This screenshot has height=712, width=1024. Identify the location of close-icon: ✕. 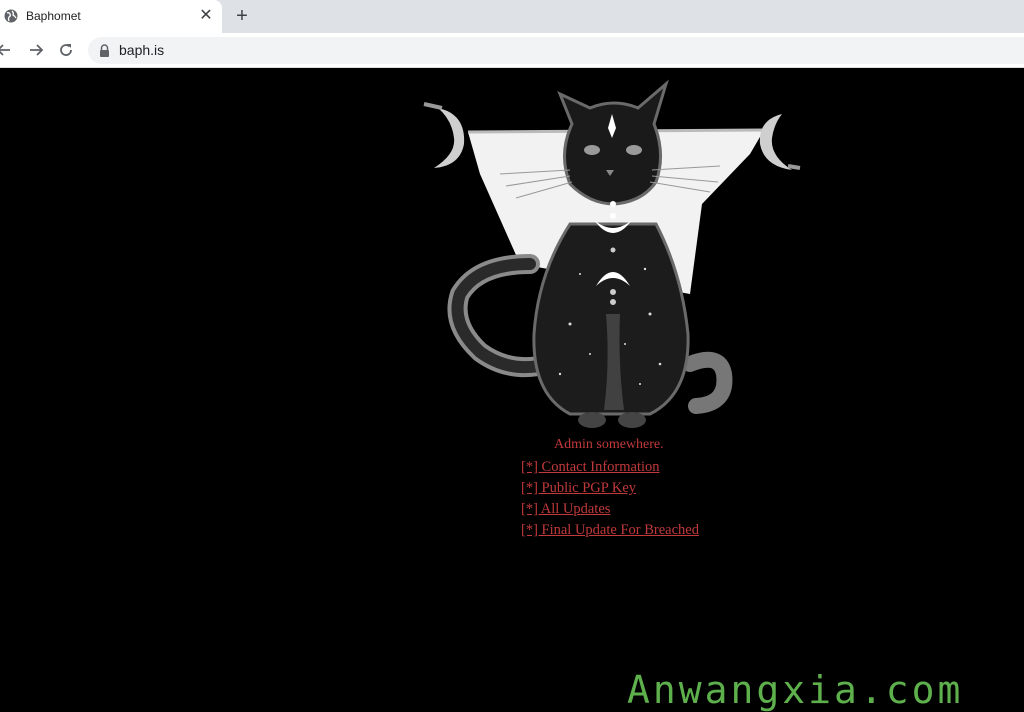
(206, 16).